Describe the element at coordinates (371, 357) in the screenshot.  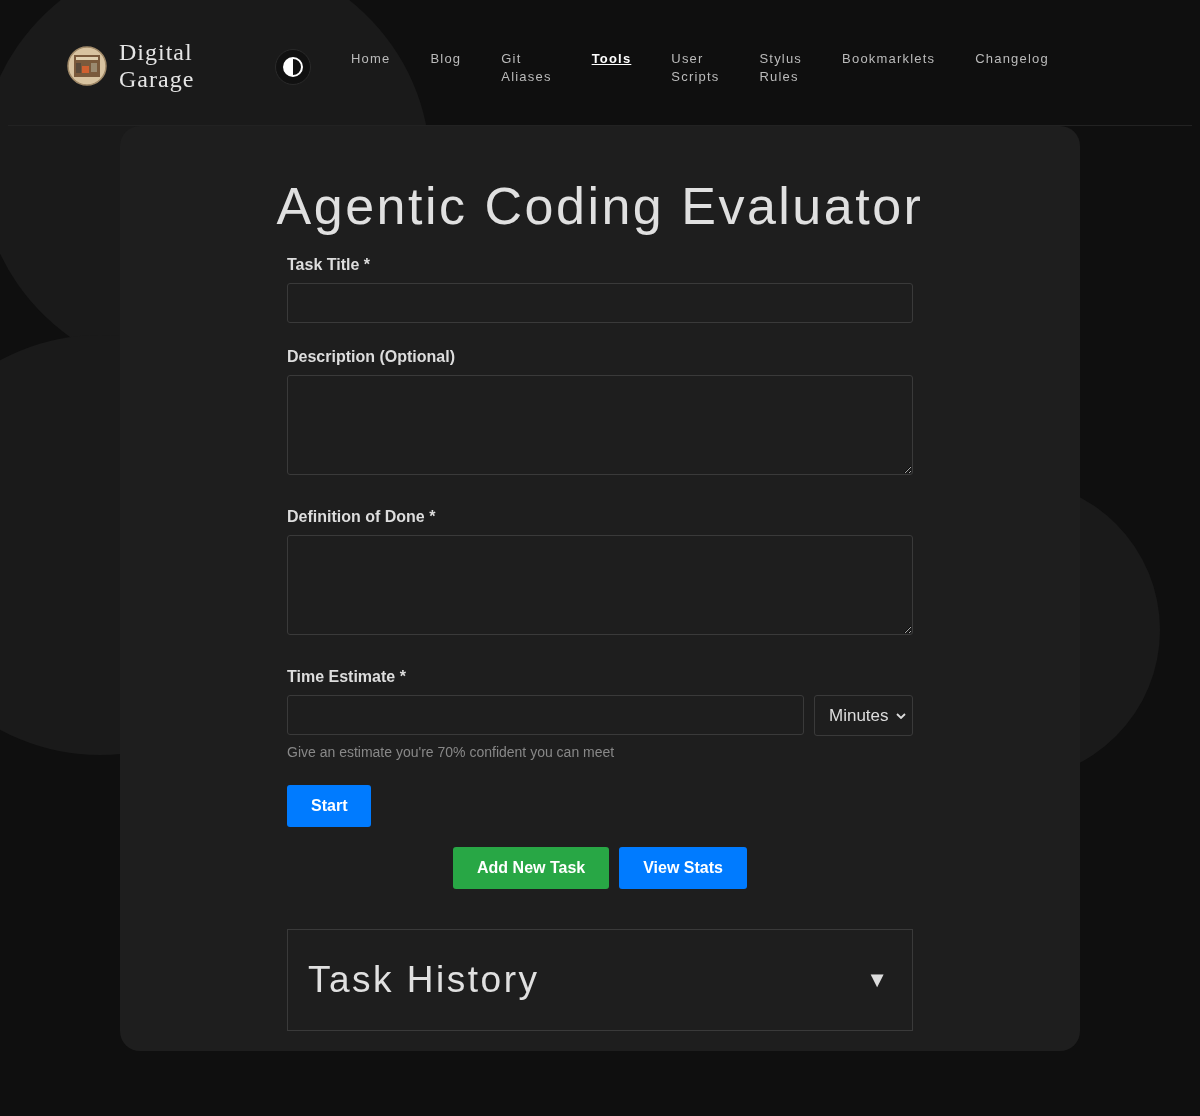
I see `field-label: Description (Optional)` at that location.